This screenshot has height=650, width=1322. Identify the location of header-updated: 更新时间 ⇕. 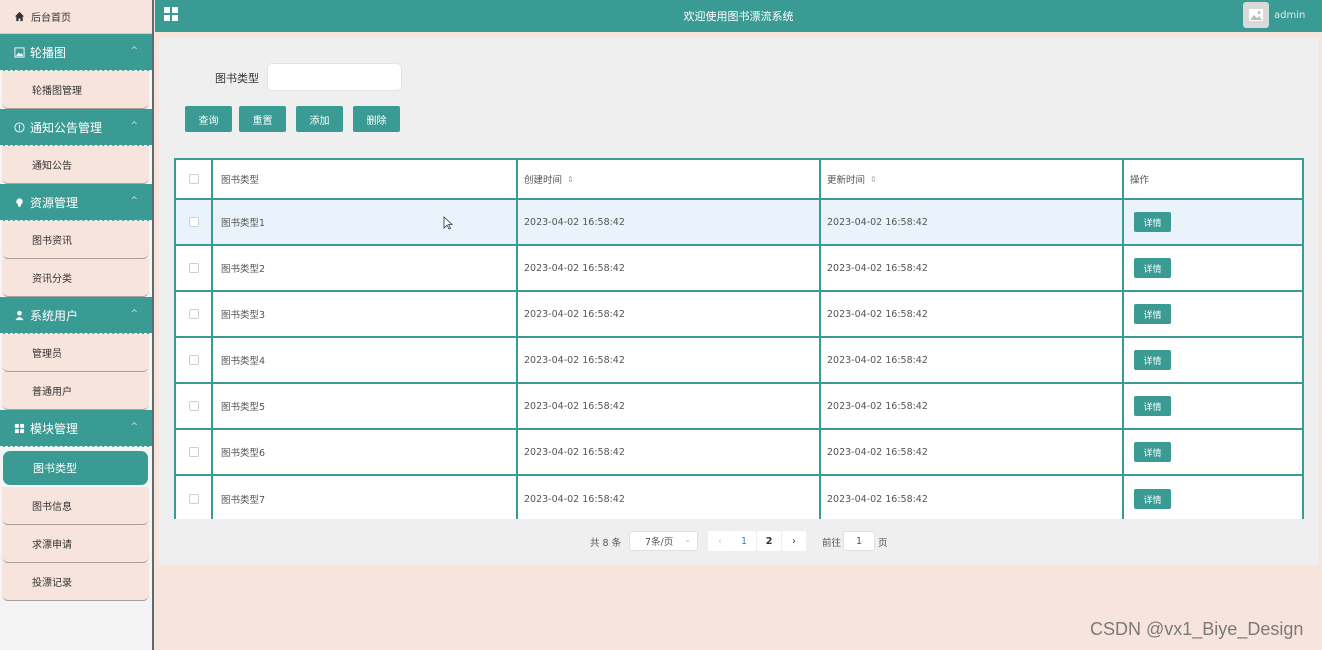
(970, 179).